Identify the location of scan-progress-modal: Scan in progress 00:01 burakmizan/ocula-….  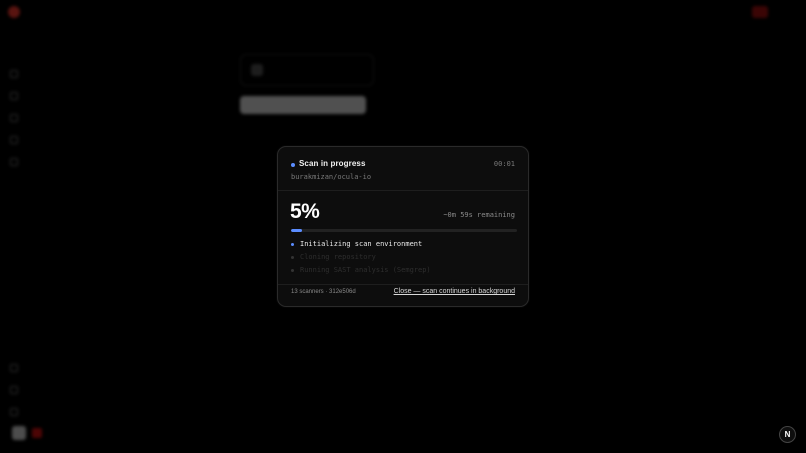
(403, 226).